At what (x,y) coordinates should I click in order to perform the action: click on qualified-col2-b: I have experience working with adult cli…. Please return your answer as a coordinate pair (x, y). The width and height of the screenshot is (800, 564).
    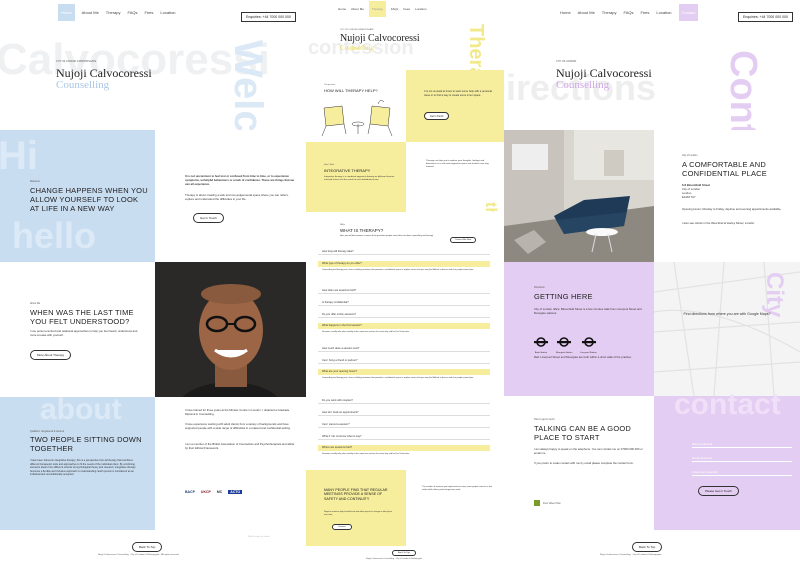
    Looking at the image, I should click on (238, 426).